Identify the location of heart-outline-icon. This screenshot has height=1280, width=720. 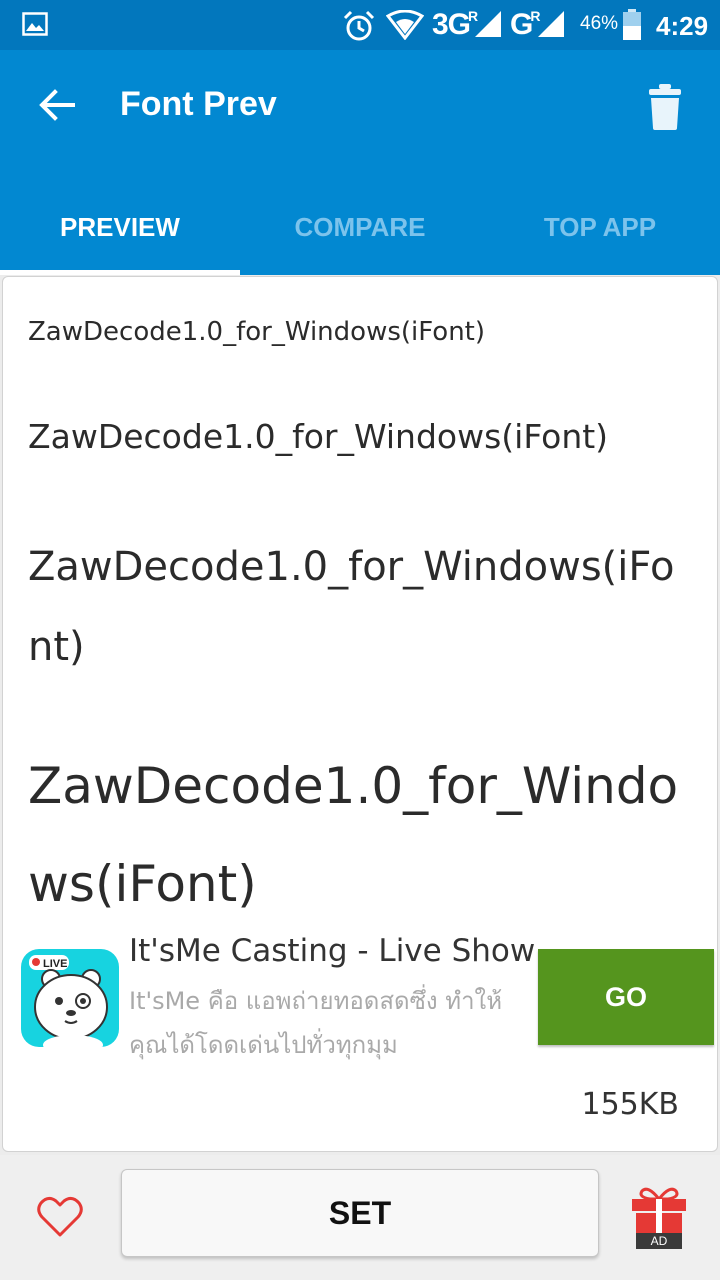
(60, 1217).